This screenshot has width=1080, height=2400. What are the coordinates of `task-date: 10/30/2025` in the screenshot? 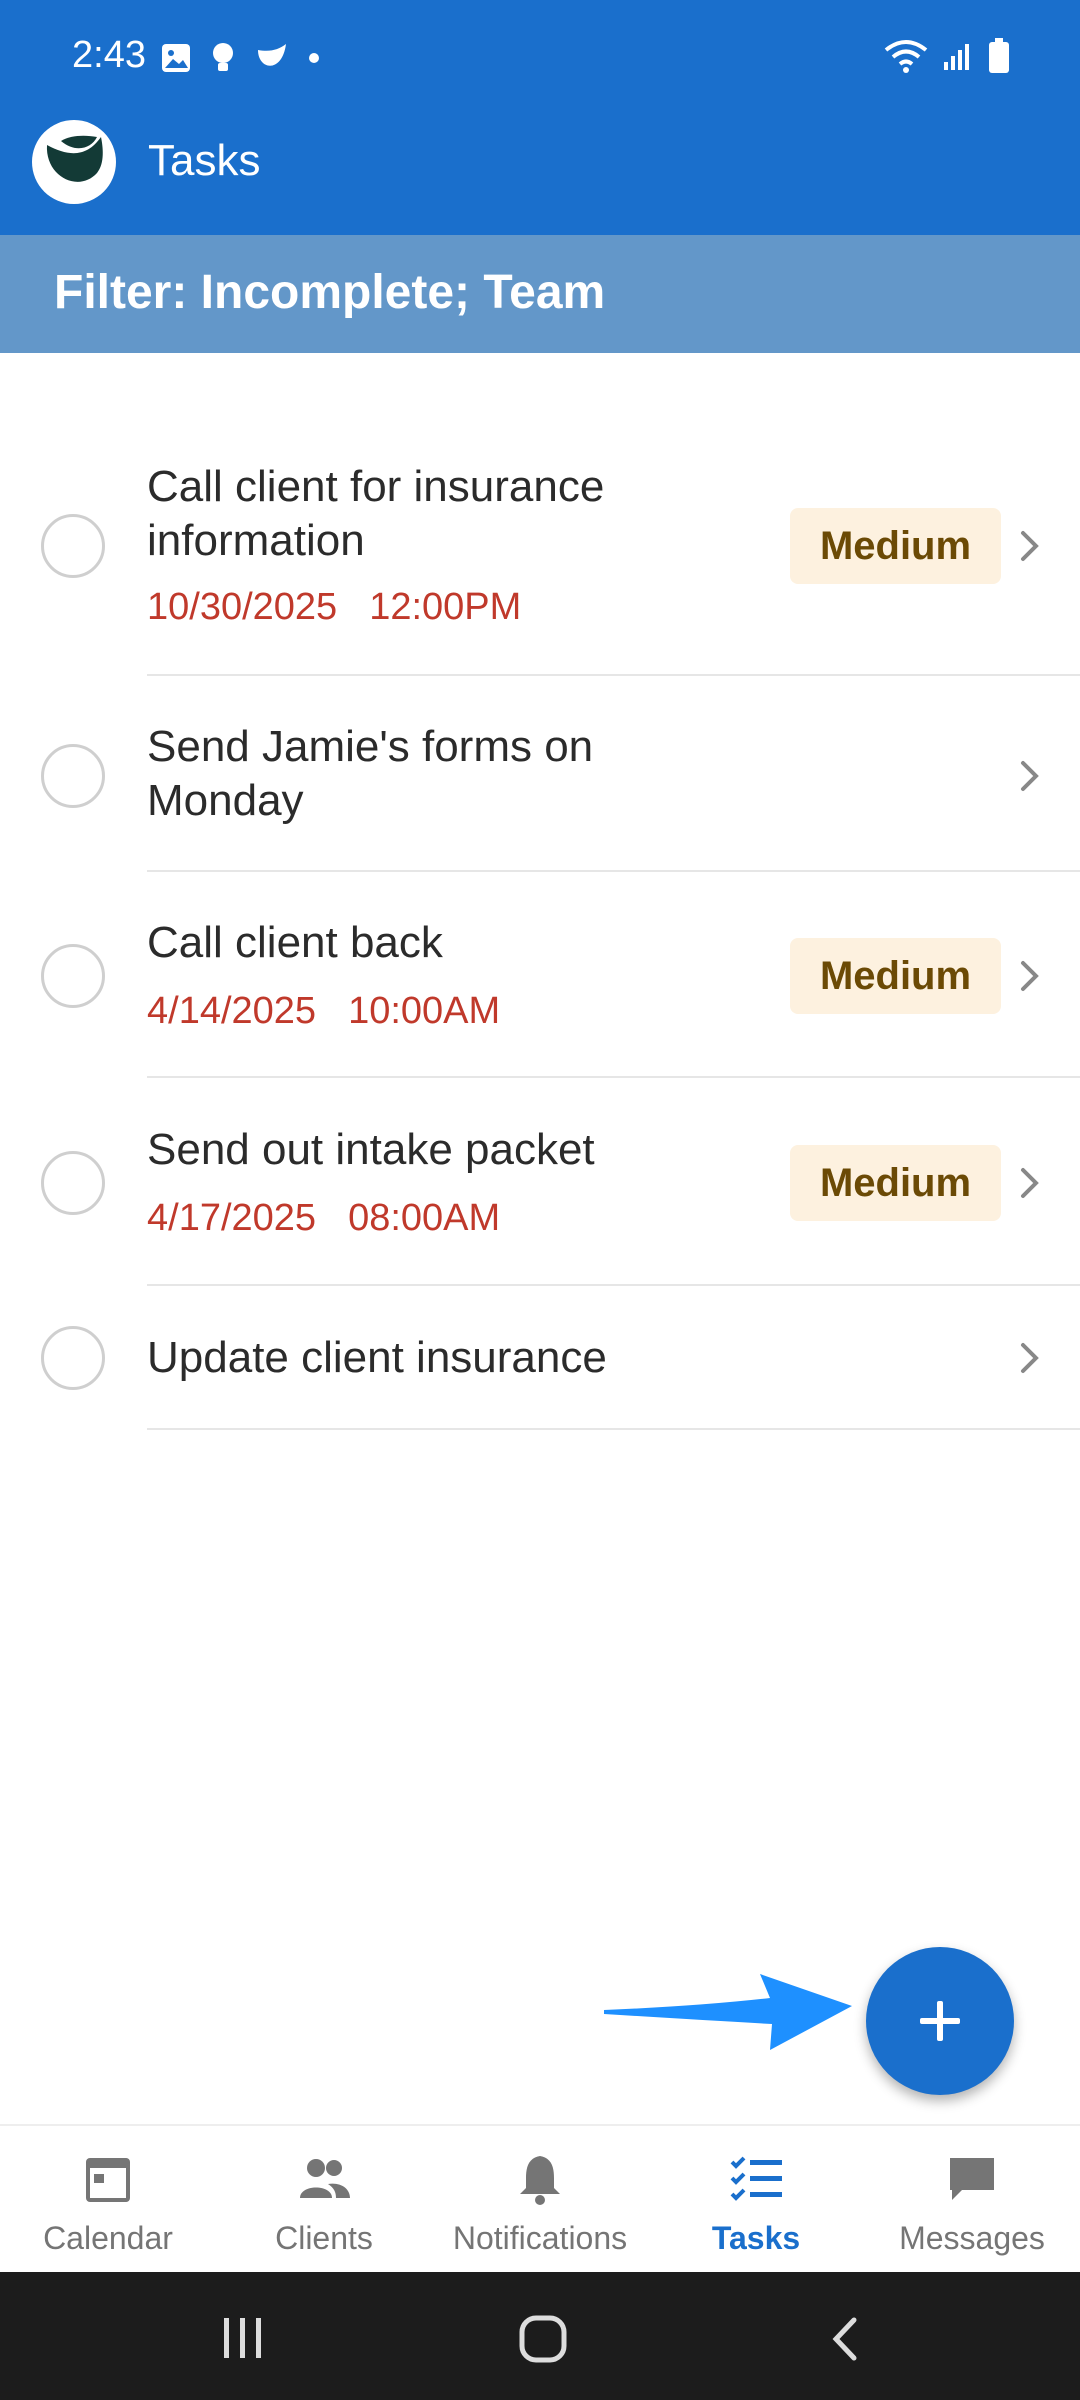 It's located at (242, 607).